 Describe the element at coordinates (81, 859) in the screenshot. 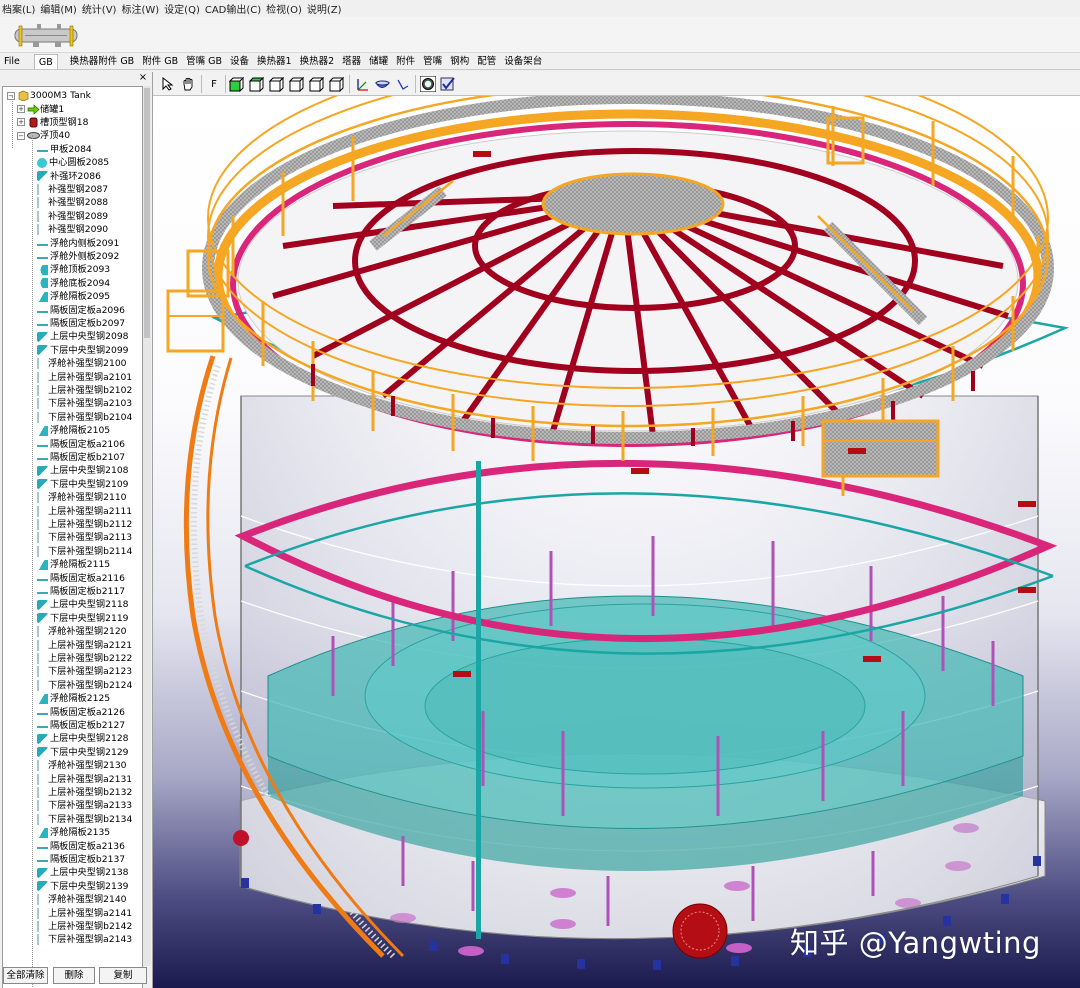

I see `tree-node-component: 隔板固定板b2137` at that location.